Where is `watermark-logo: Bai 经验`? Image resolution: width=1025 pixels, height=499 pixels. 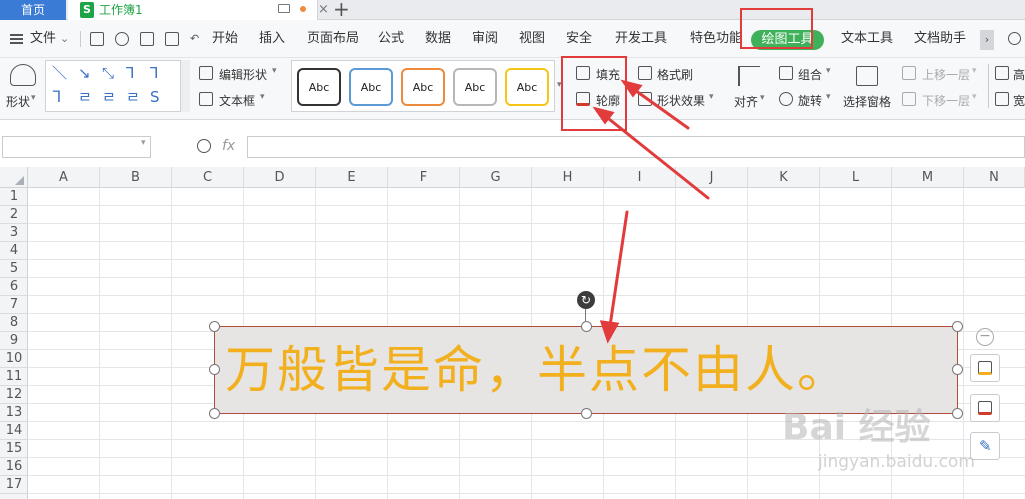 watermark-logo: Bai 经验 is located at coordinates (856, 427).